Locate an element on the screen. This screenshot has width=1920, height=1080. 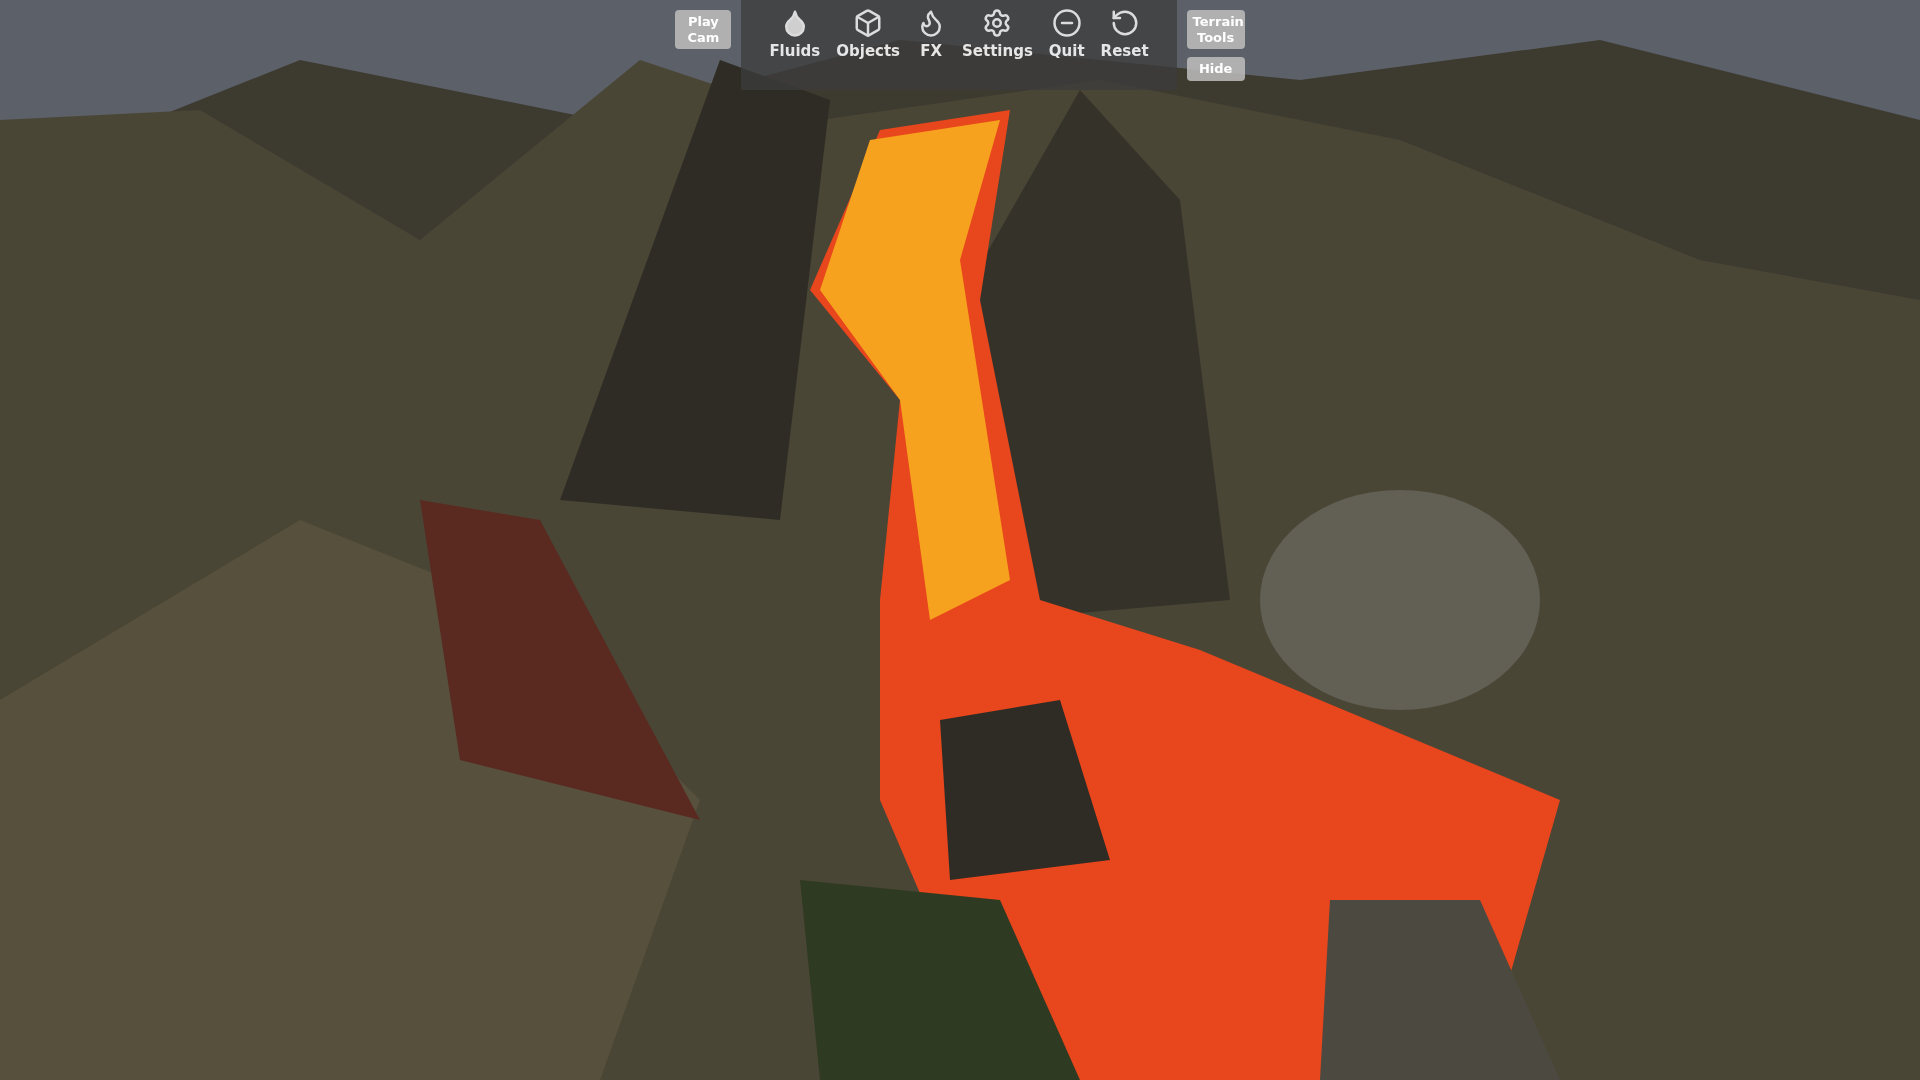
toolbar-tool: Quit is located at coordinates (1066, 34).